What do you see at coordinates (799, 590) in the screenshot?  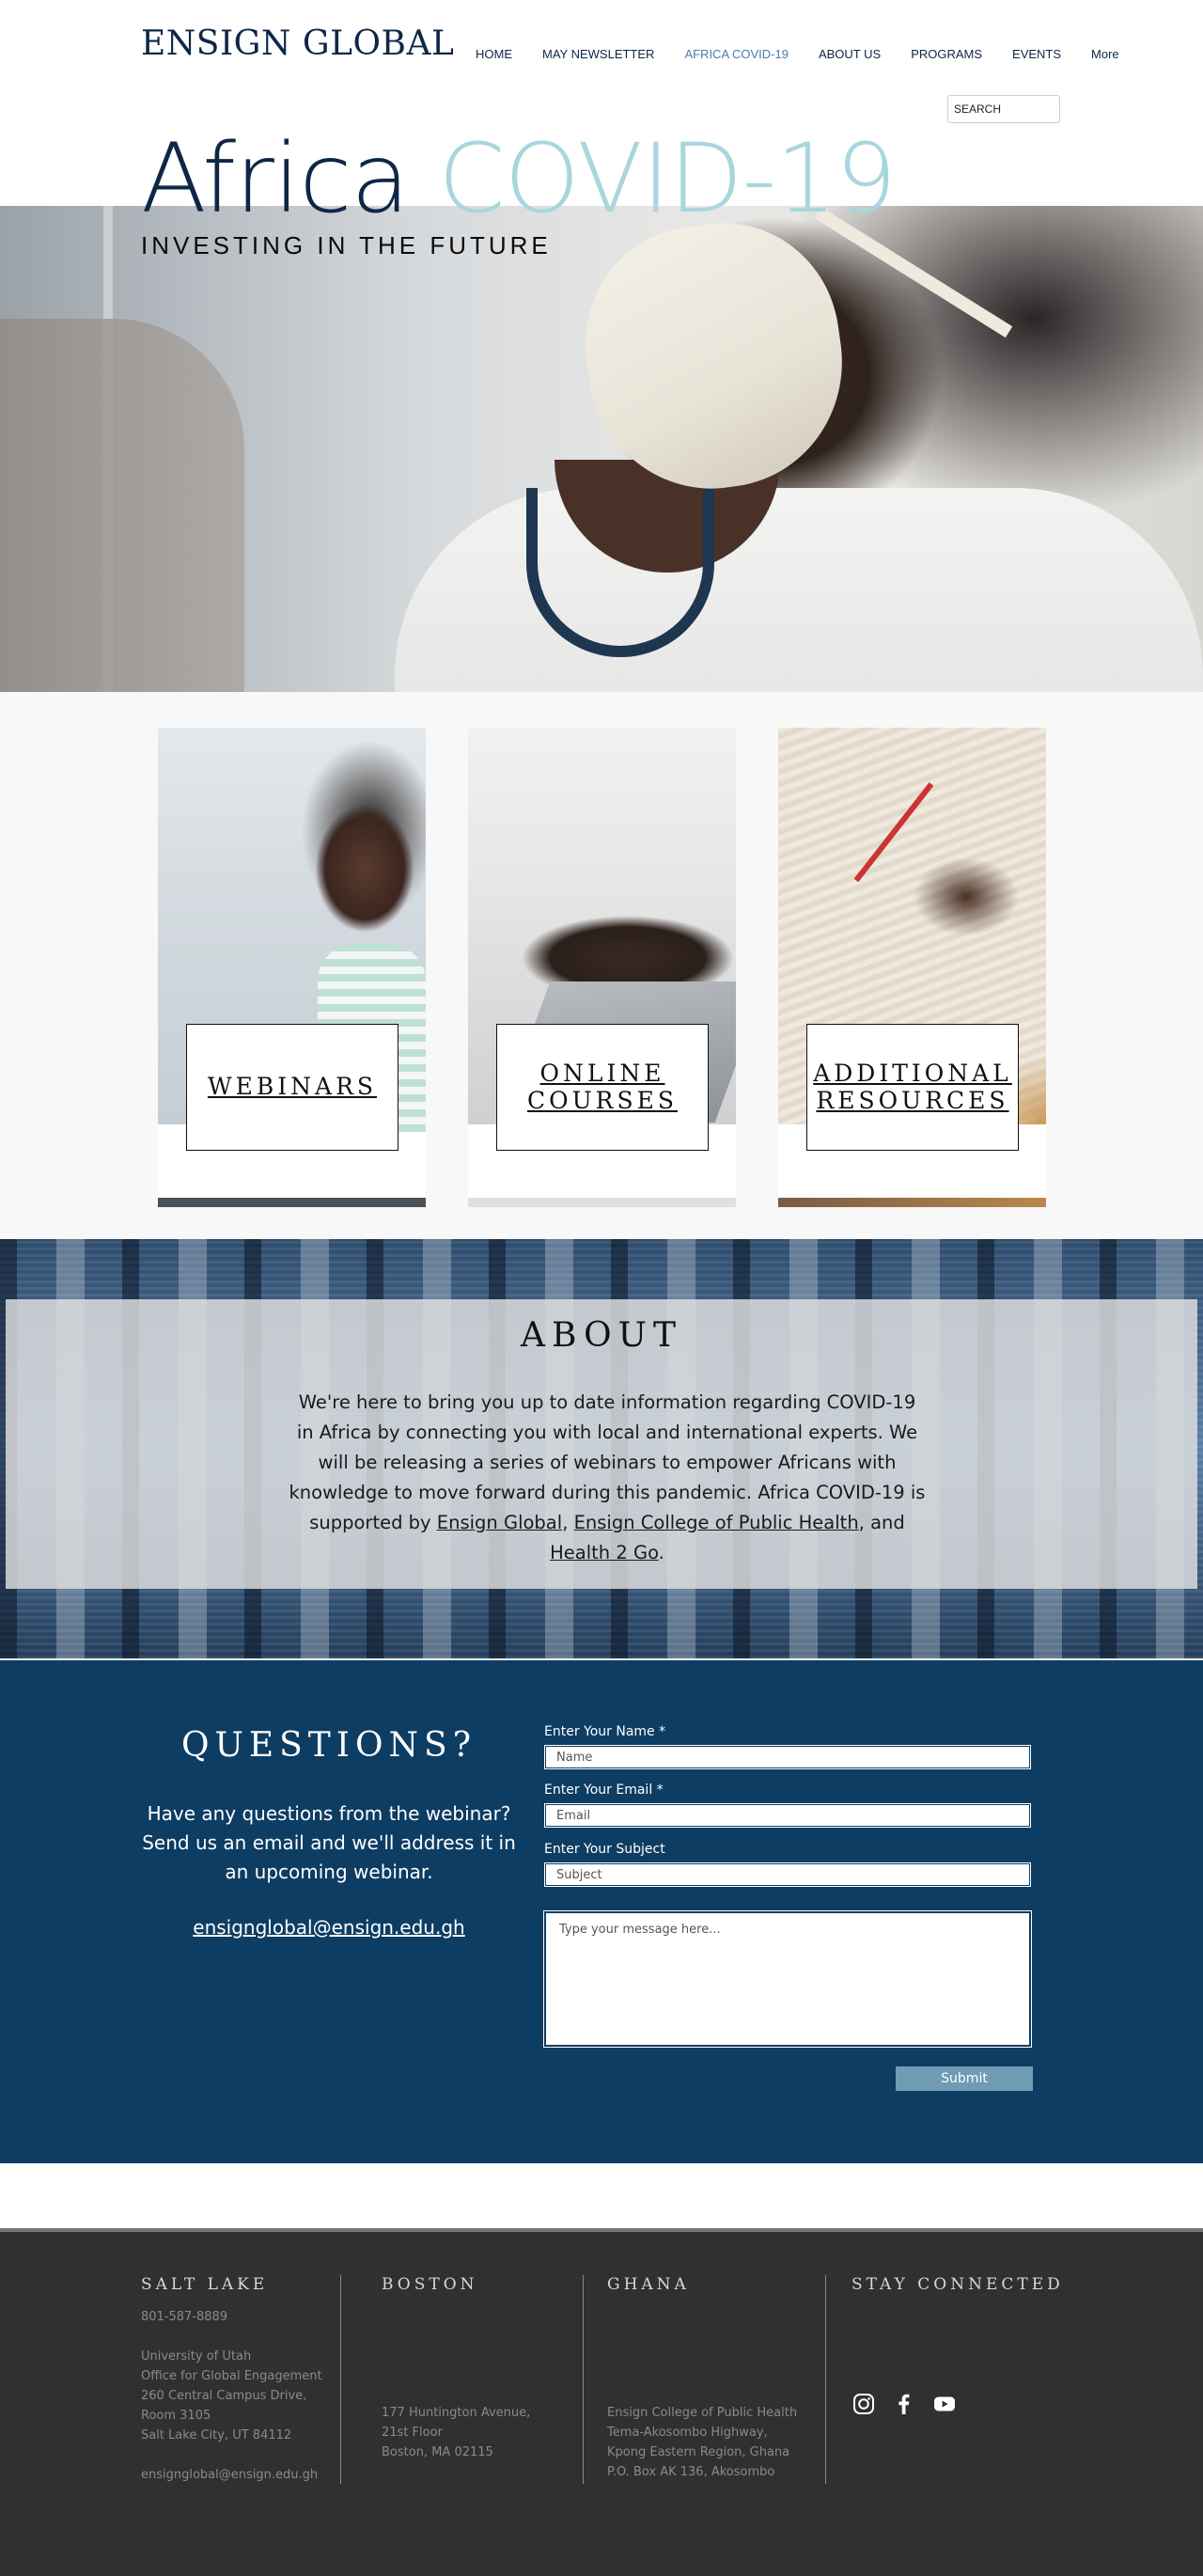 I see `lab-coat-shape` at bounding box center [799, 590].